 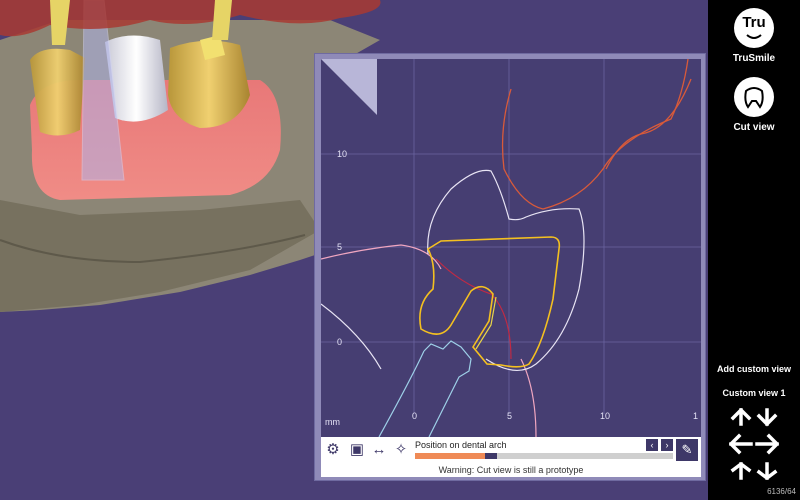 I want to click on x-tick-15: 1, so click(x=695, y=416).